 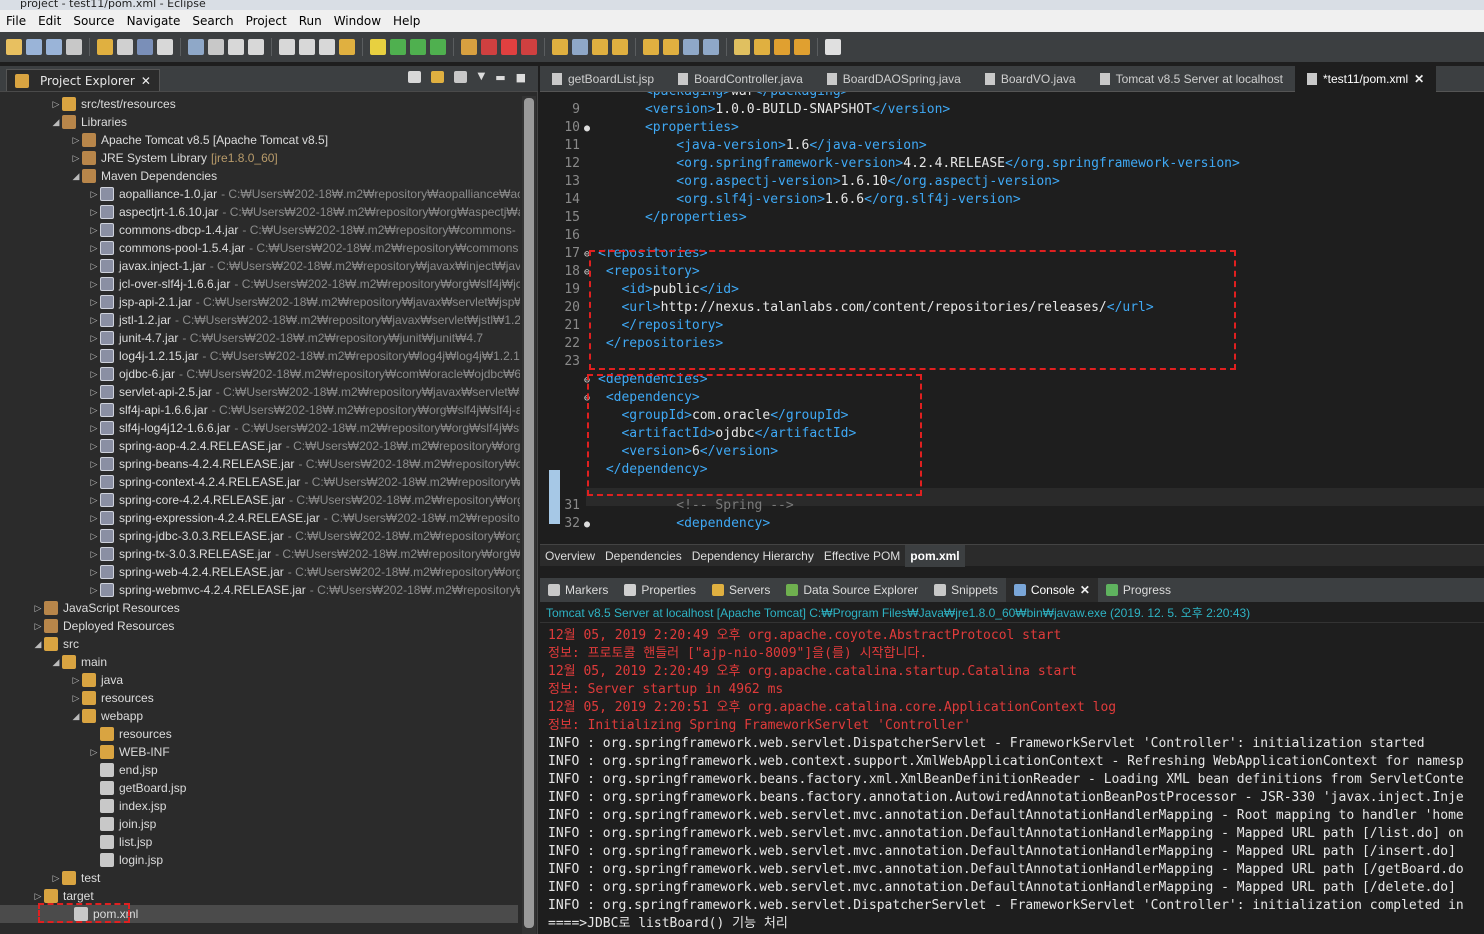 I want to click on error-icon, so click(x=509, y=47).